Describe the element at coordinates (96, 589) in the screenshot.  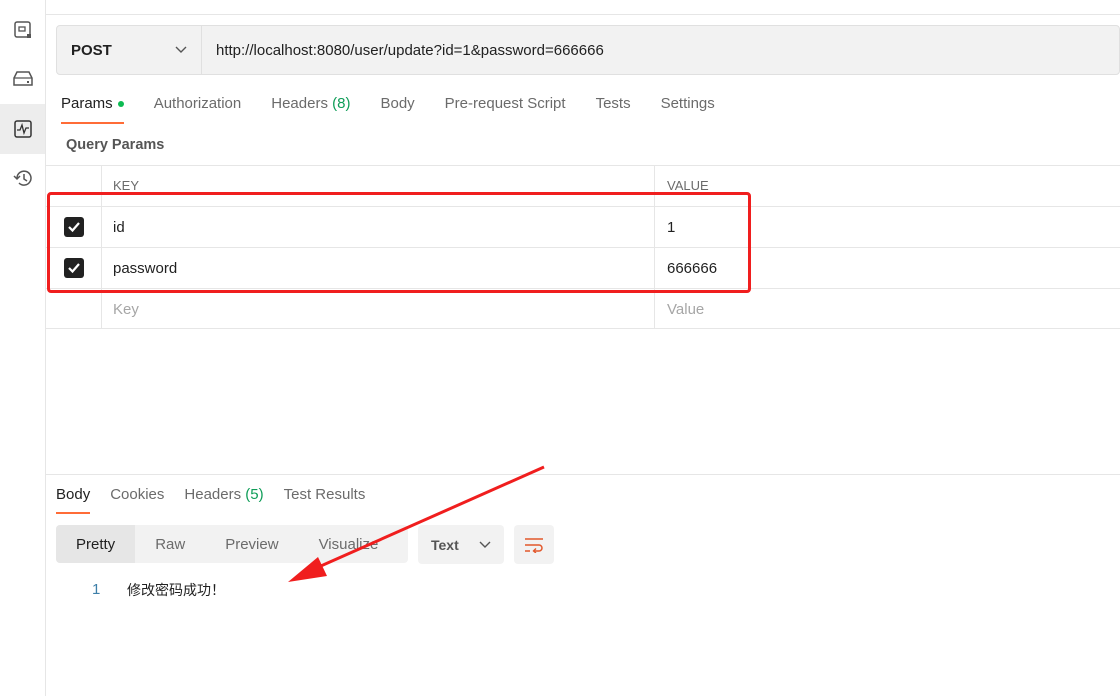
I see `line-number: 1` at that location.